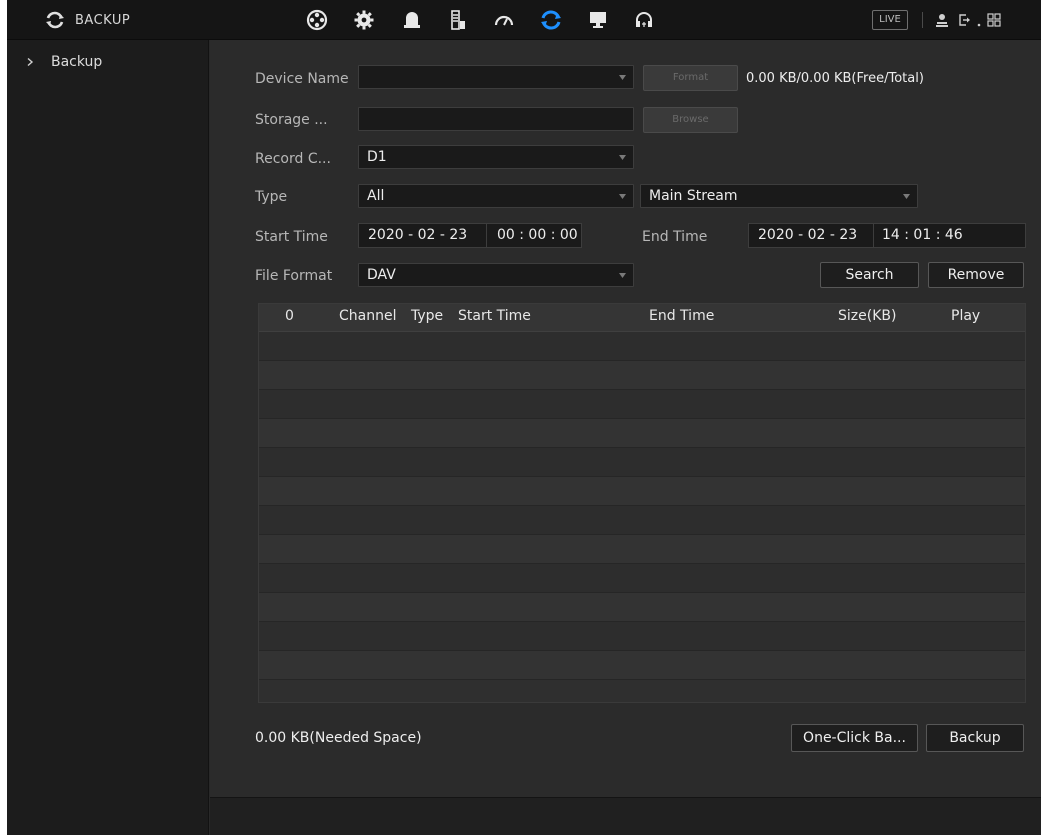 The image size is (1048, 837). Describe the element at coordinates (598, 20) in the screenshot. I see `monitor-icon` at that location.